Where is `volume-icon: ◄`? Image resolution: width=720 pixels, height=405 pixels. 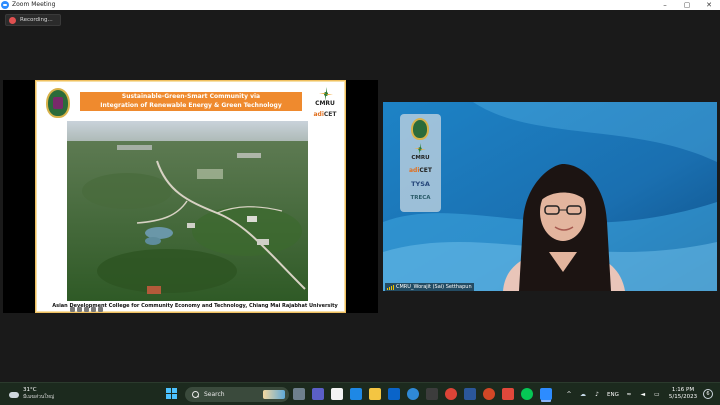
volume-icon: ◄ is located at coordinates (643, 395).